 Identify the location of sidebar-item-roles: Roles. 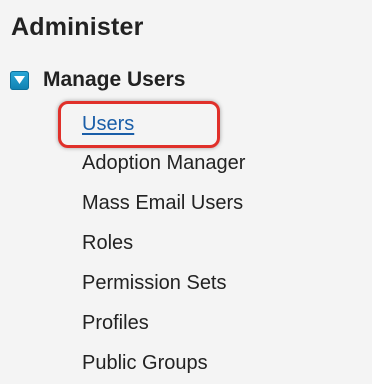
(107, 243).